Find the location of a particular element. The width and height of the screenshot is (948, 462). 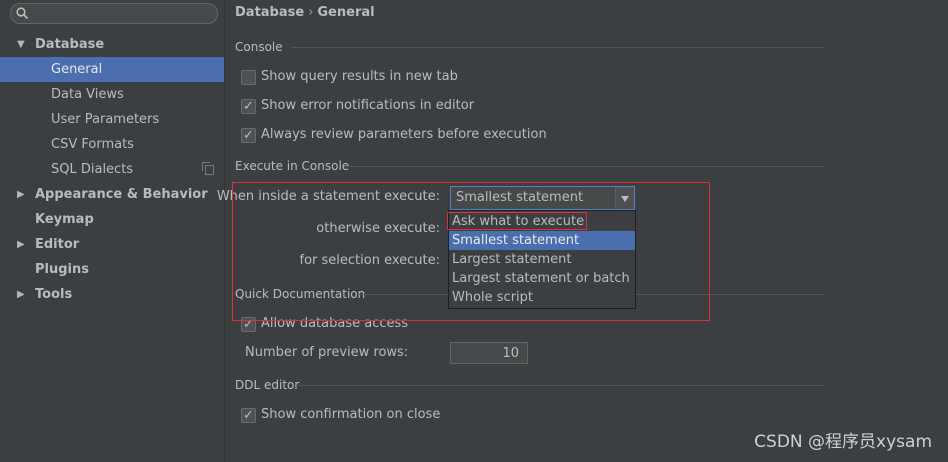

sidebar-item-database: ▼ Database is located at coordinates (112, 44).